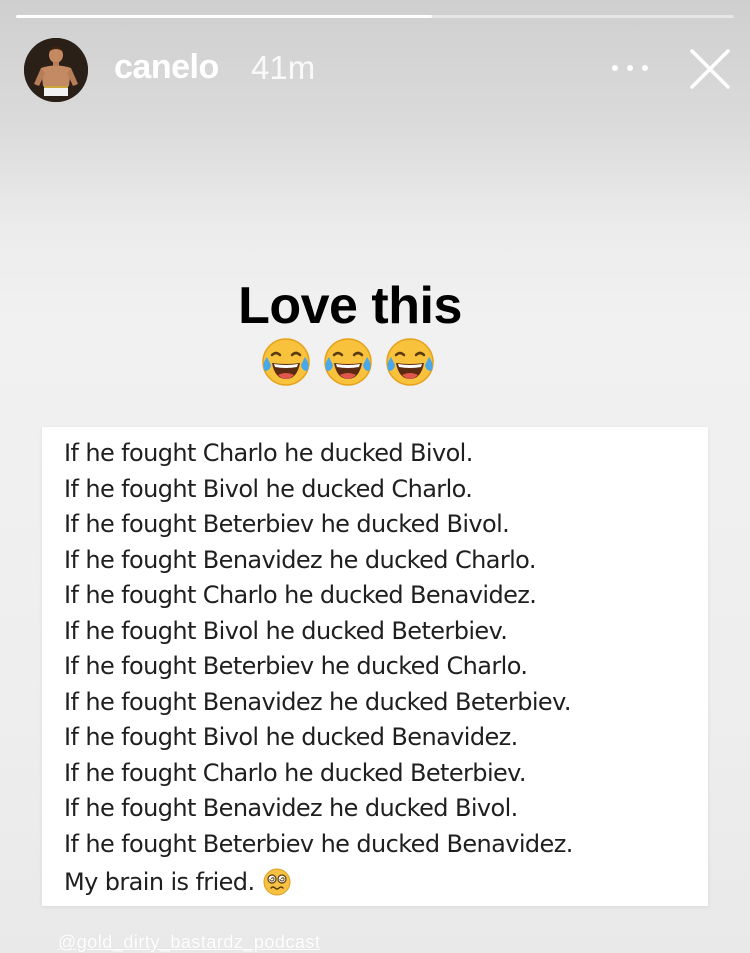 The image size is (750, 953). What do you see at coordinates (710, 69) in the screenshot?
I see `close-icon` at bounding box center [710, 69].